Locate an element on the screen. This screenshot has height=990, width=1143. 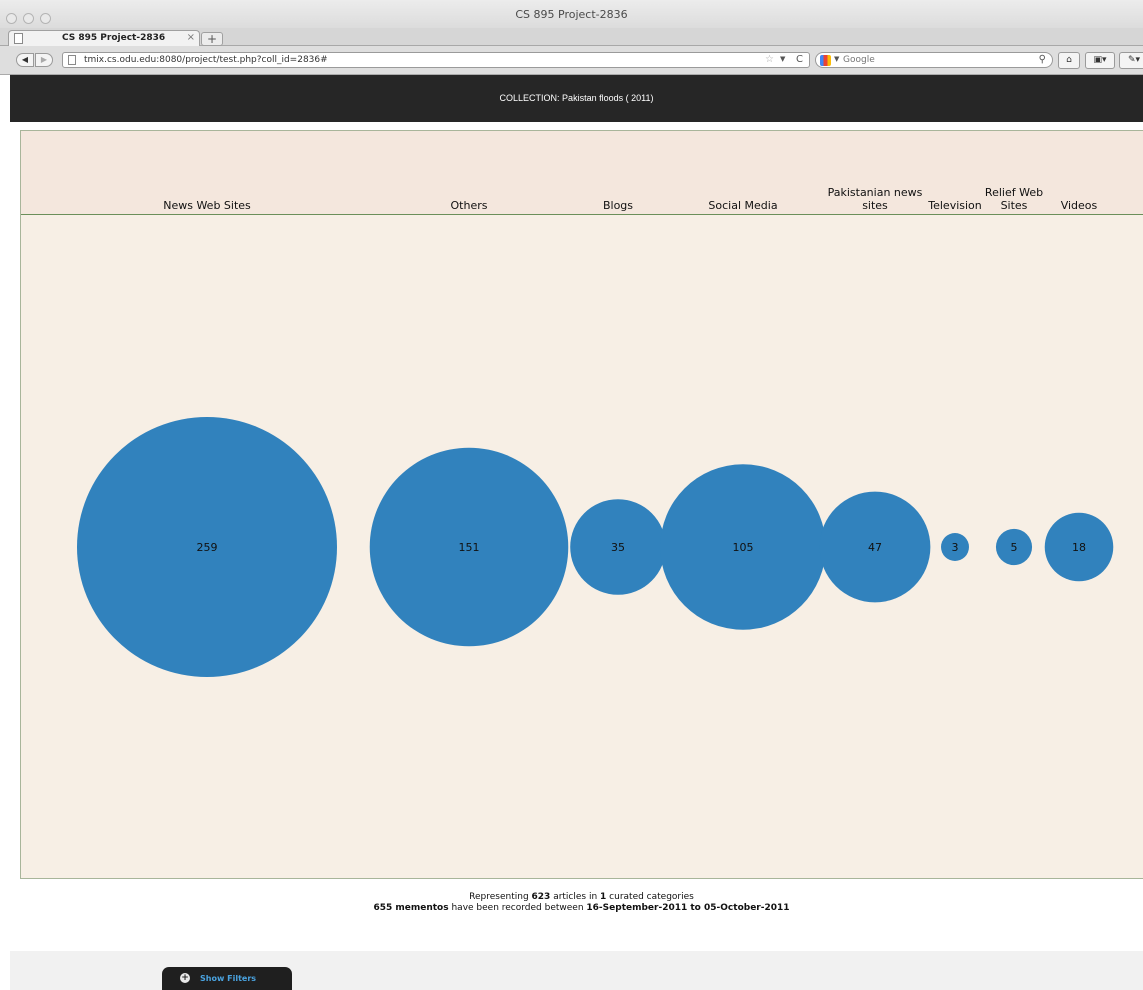
search-box: ▼ ⚲ is located at coordinates (934, 60).